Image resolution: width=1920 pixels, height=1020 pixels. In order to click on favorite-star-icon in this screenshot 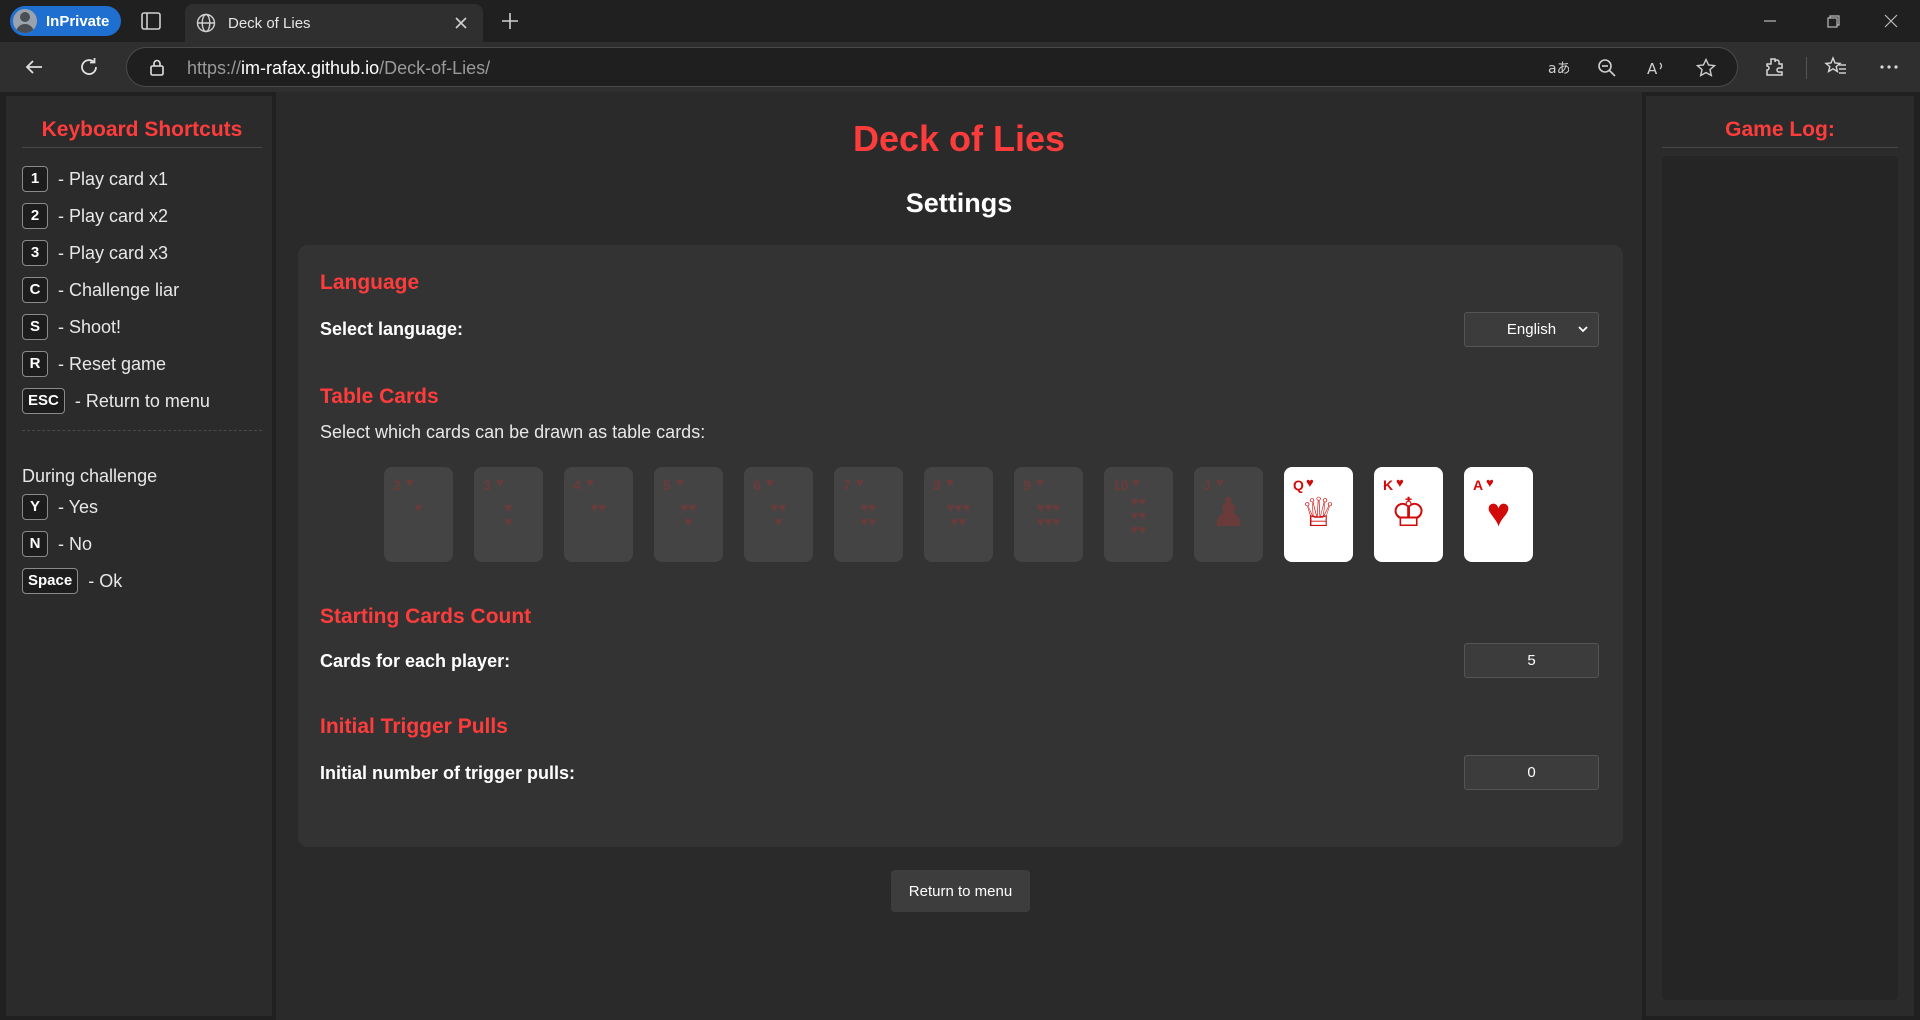, I will do `click(1706, 68)`.